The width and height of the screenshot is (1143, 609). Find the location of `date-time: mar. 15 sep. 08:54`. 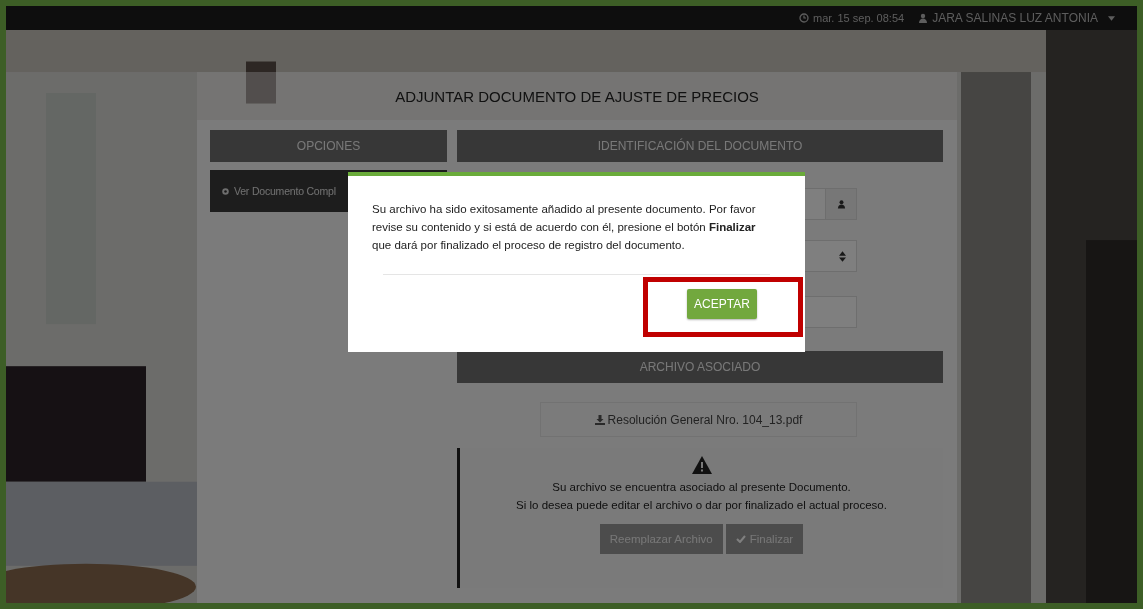

date-time: mar. 15 sep. 08:54 is located at coordinates (859, 18).